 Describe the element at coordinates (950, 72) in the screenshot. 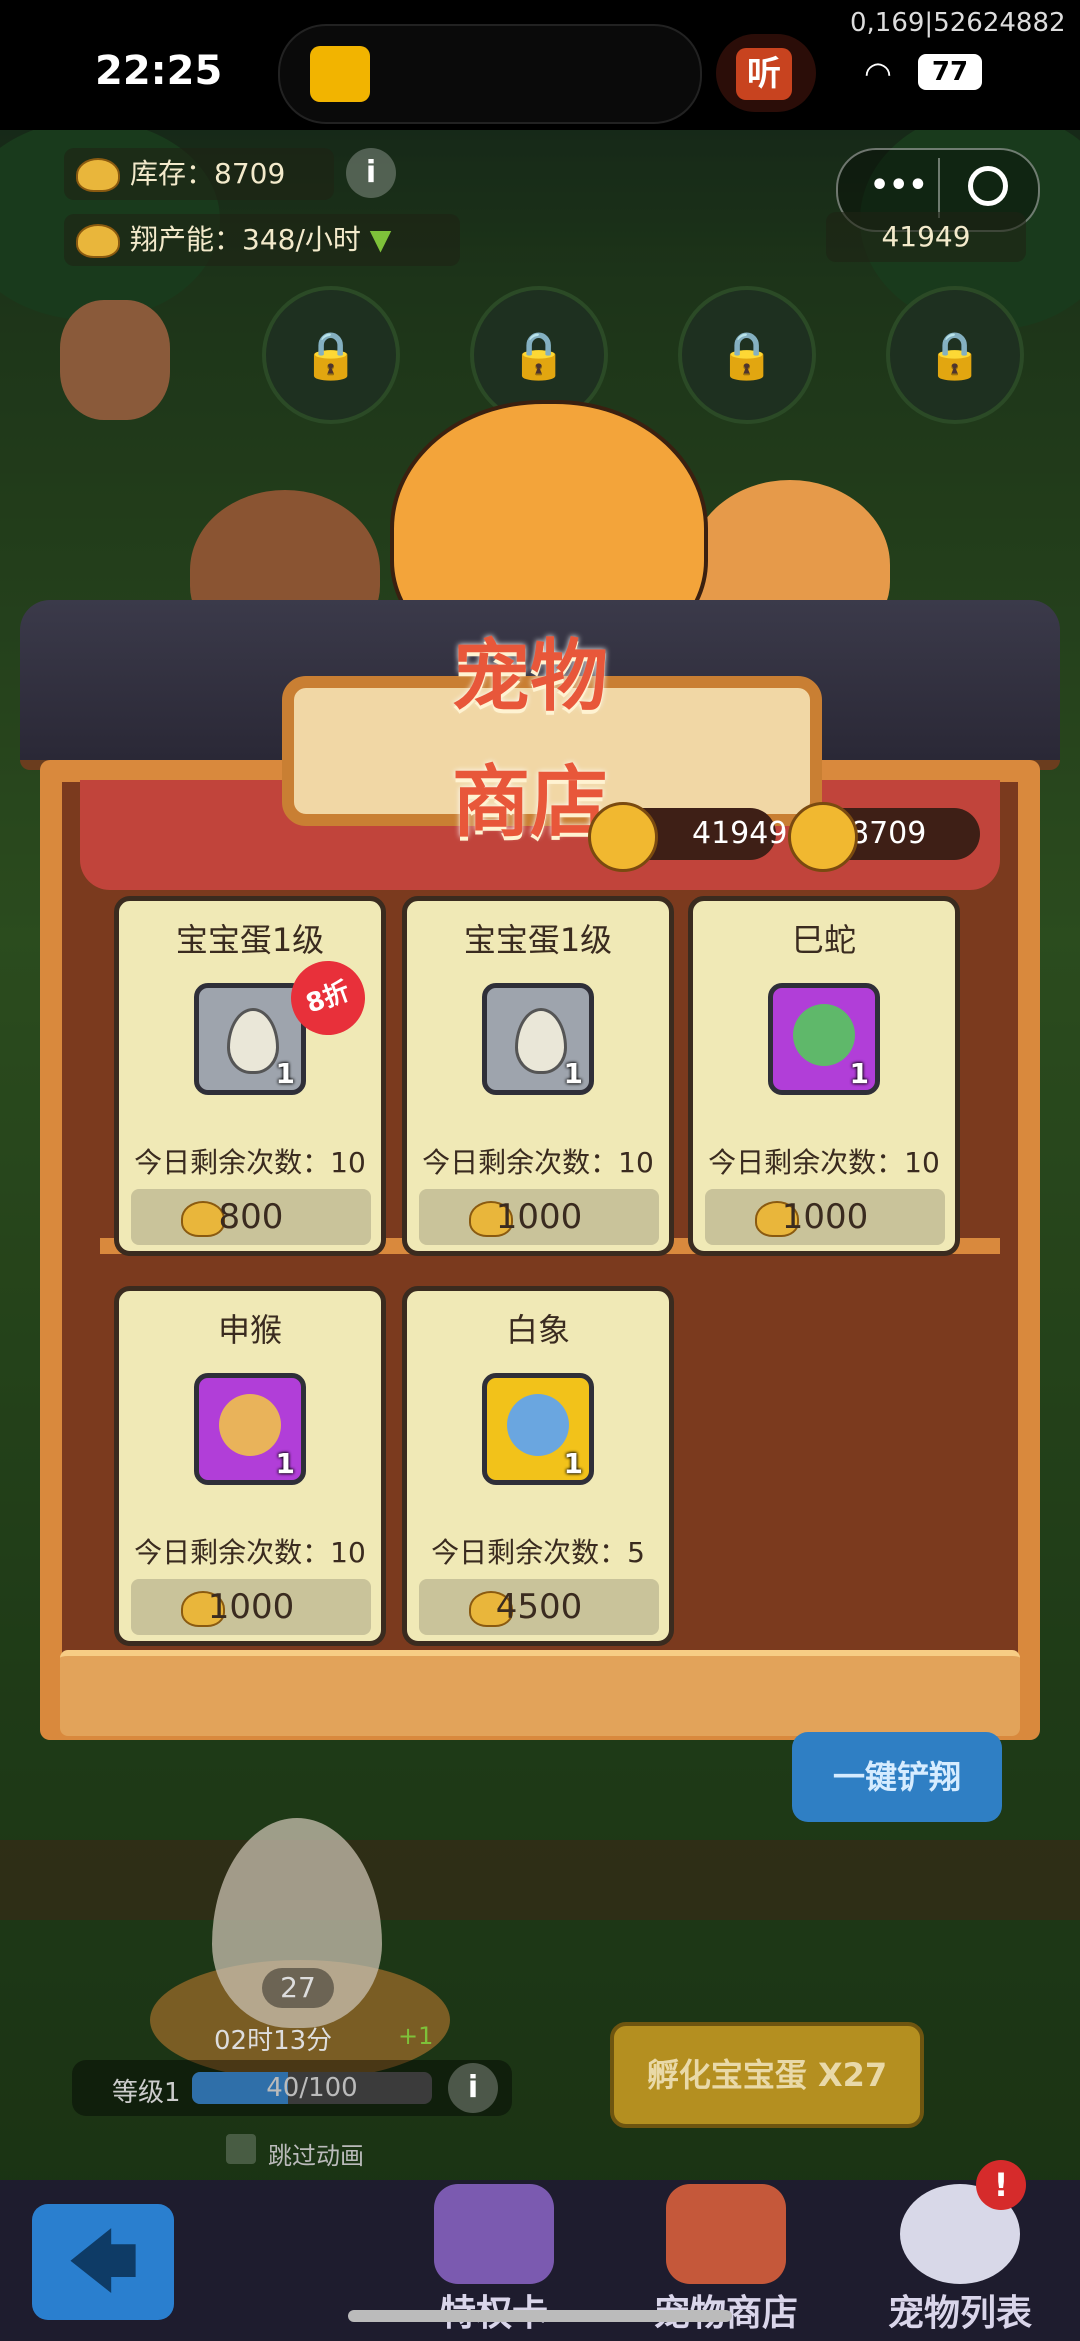

I see `battery-indicator: 77` at that location.